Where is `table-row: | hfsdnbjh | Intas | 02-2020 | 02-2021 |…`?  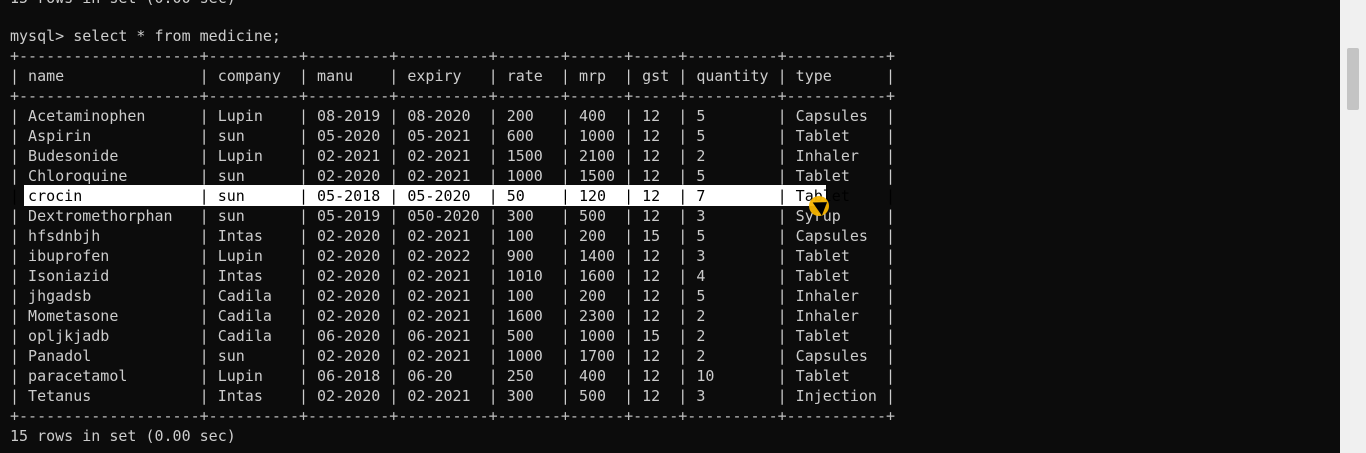 table-row: | hfsdnbjh | Intas | 02-2020 | 02-2021 |… is located at coordinates (453, 236).